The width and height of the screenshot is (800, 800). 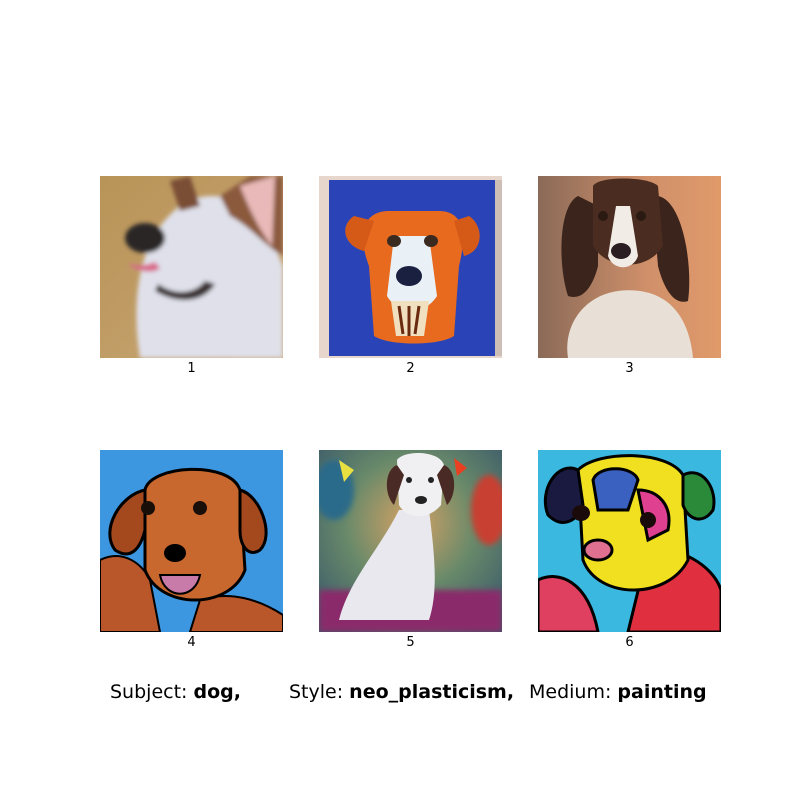 What do you see at coordinates (149, 692) in the screenshot?
I see `subject-label: Subject:` at bounding box center [149, 692].